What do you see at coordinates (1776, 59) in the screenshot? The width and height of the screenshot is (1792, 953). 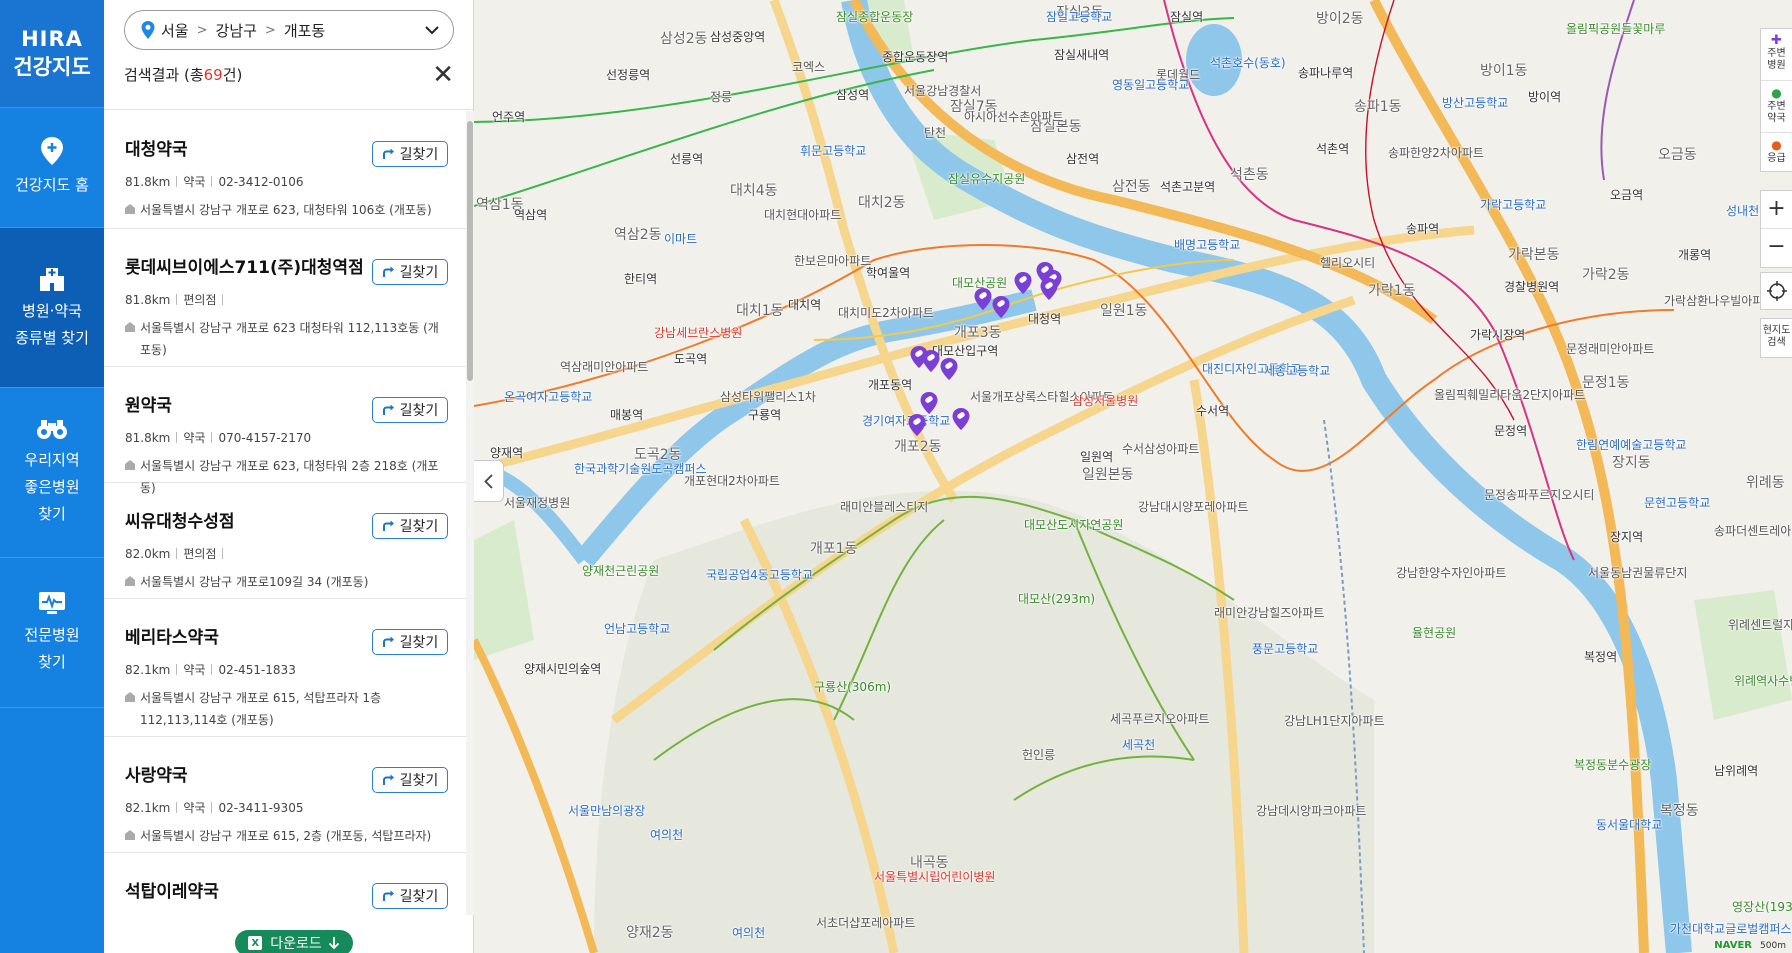 I see `nearby-hospital-label: 주변 병원` at bounding box center [1776, 59].